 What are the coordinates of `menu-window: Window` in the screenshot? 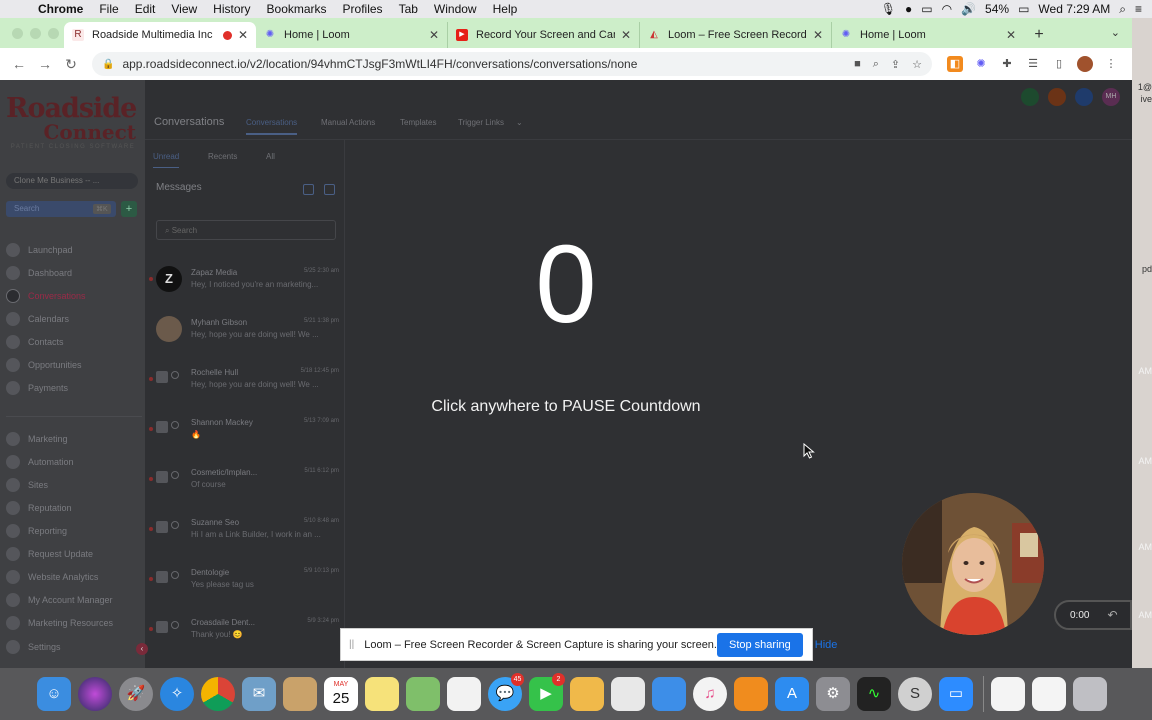 It's located at (455, 9).